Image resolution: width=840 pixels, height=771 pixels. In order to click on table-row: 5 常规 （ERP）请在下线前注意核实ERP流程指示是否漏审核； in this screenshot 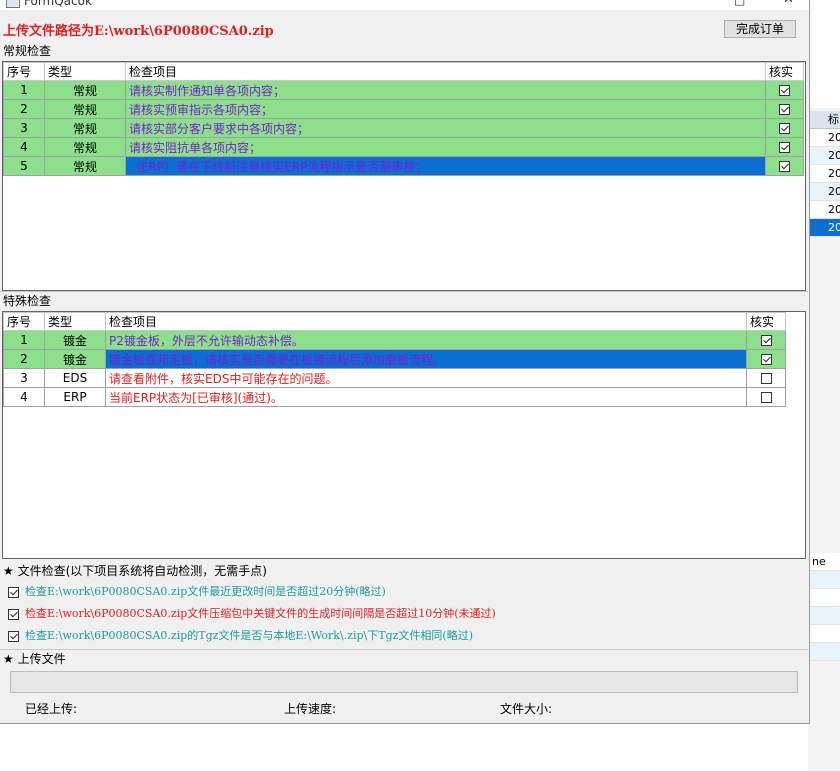, I will do `click(403, 166)`.